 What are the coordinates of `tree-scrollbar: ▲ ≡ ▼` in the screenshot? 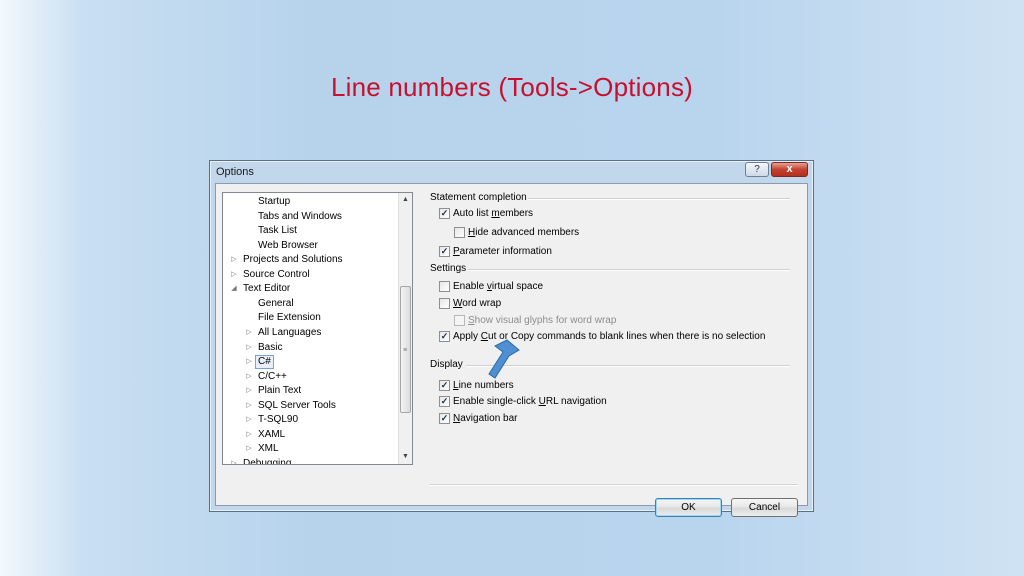 It's located at (405, 328).